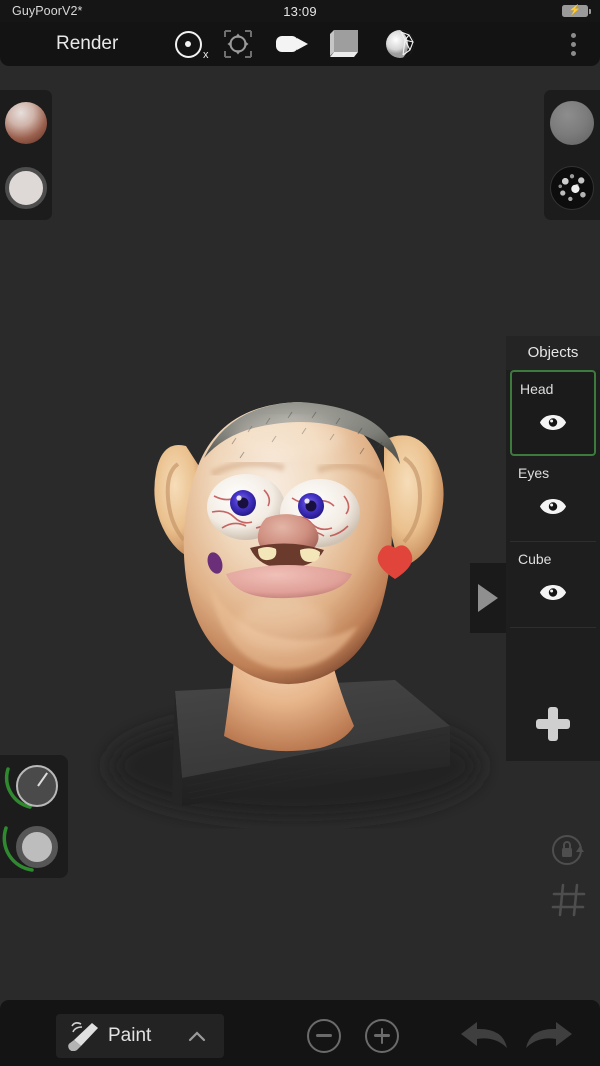  I want to click on symmetry-icon: x, so click(188, 44).